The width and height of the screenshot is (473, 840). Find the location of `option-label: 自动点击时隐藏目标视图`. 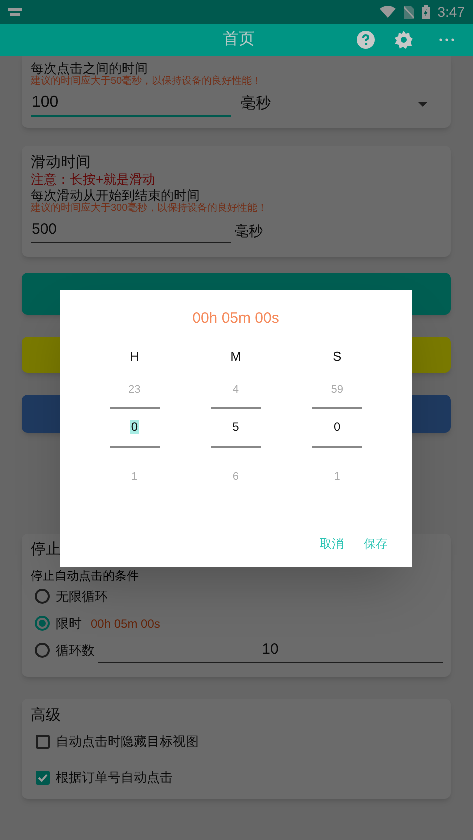

option-label: 自动点击时隐藏目标视图 is located at coordinates (127, 742).